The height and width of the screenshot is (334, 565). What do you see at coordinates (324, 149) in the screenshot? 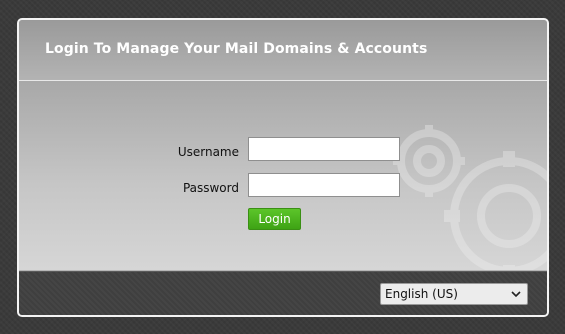
I see `username-input` at bounding box center [324, 149].